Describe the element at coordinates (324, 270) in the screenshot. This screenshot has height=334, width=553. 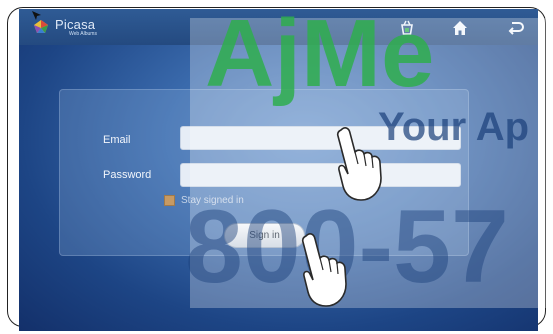
I see `tap-hand-sign-in-icon` at that location.